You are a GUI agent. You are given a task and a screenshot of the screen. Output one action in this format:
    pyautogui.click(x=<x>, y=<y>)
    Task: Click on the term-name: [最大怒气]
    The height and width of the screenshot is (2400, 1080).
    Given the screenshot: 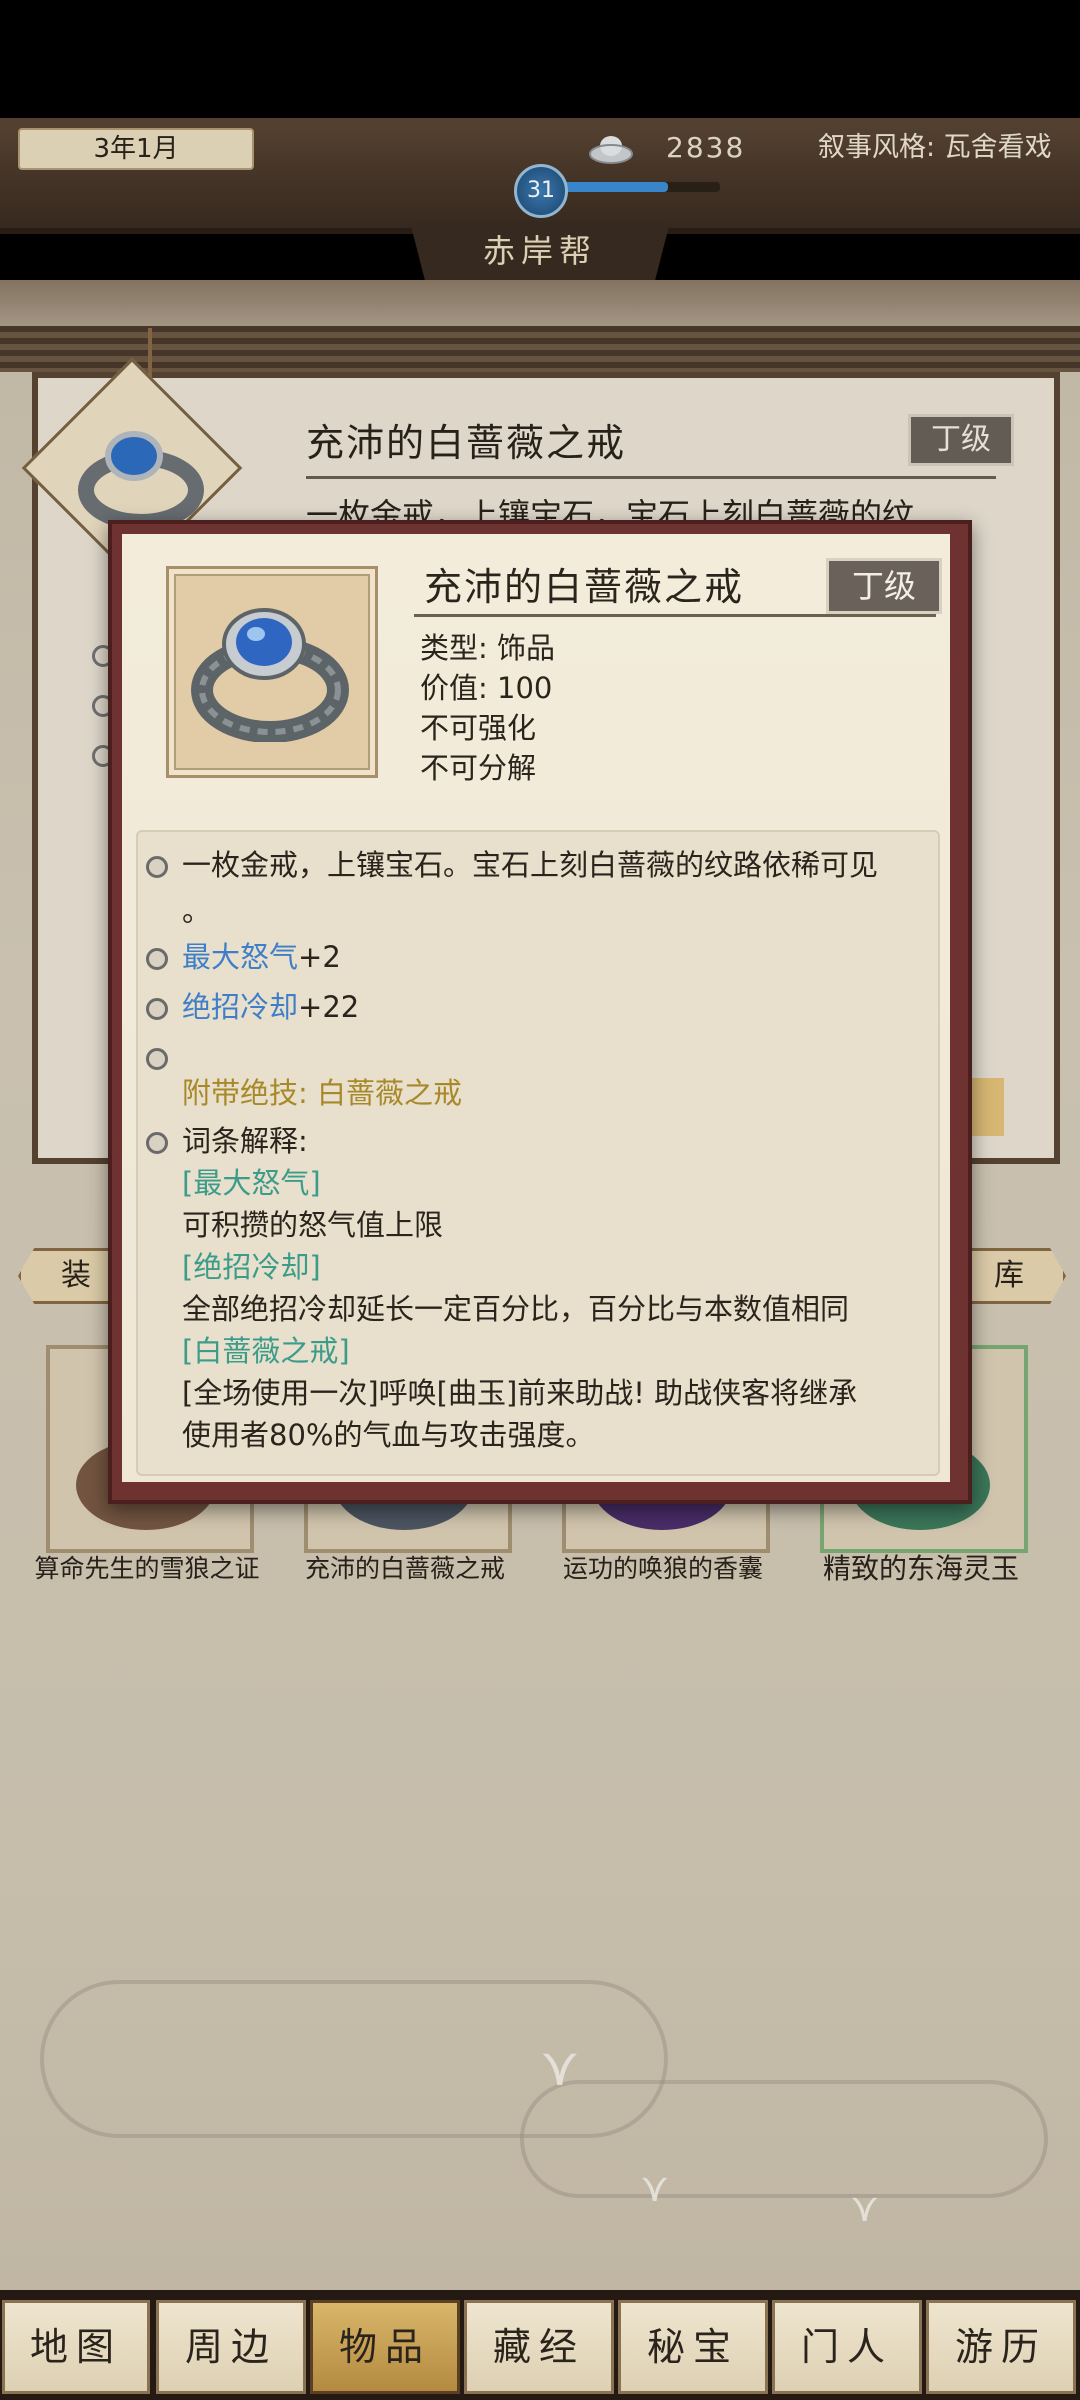 What is the action you would take?
    pyautogui.click(x=251, y=1183)
    